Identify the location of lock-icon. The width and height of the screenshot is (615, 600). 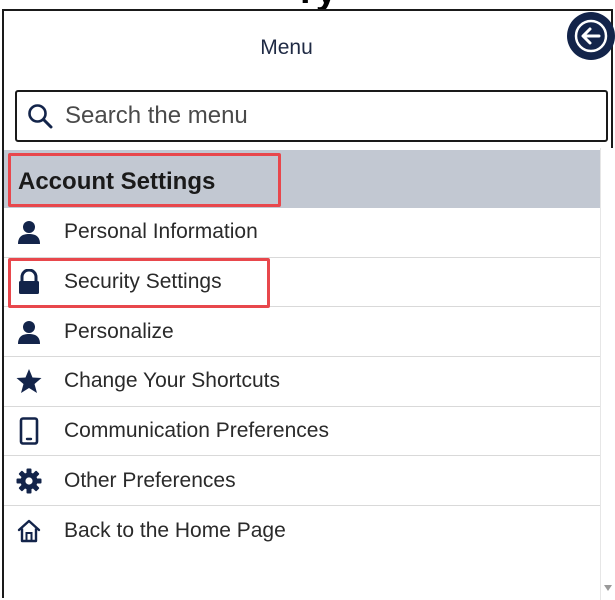
(29, 282).